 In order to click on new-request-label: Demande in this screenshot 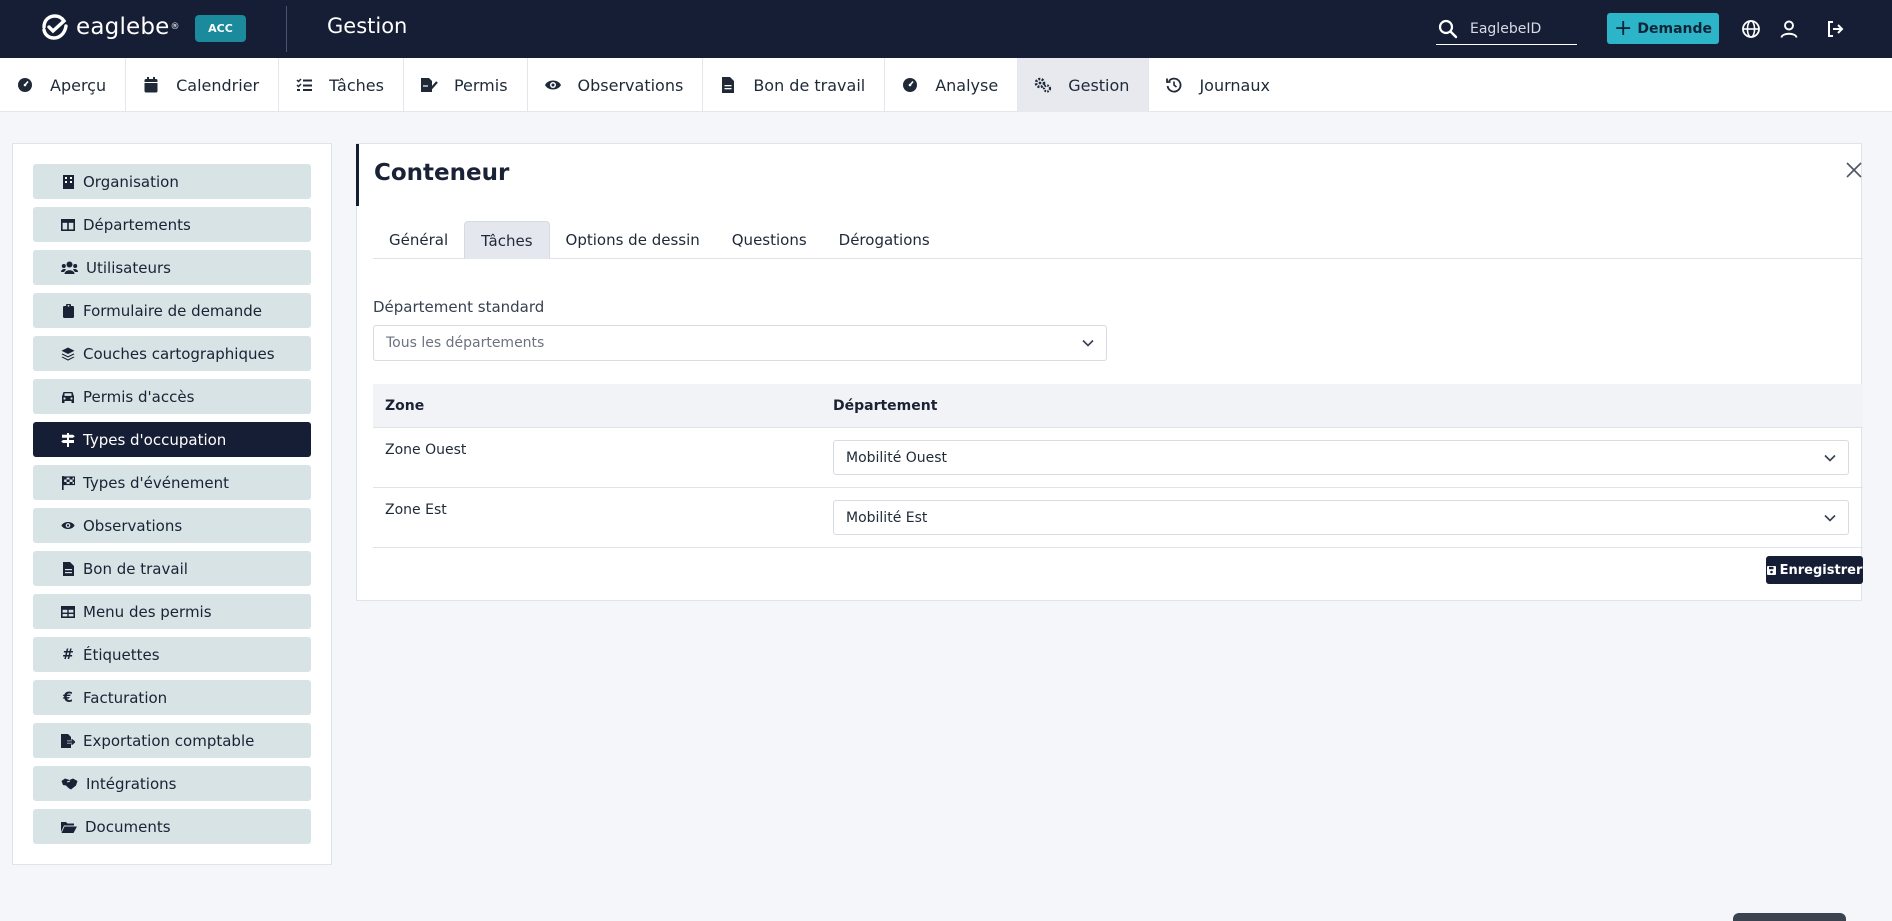, I will do `click(1675, 28)`.